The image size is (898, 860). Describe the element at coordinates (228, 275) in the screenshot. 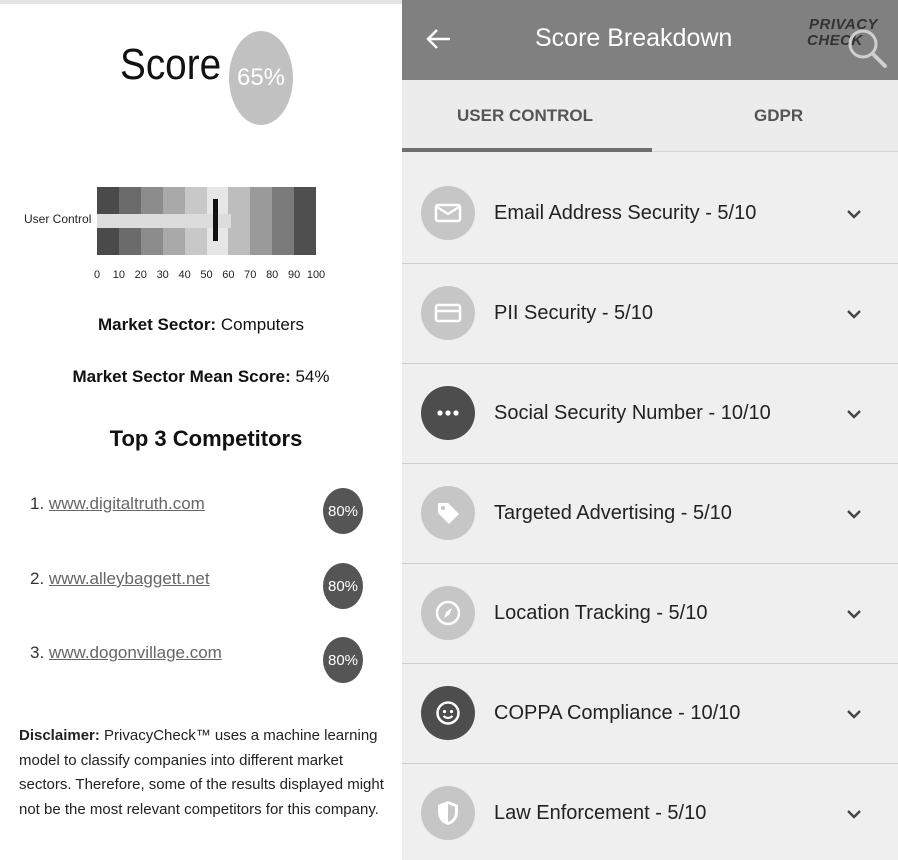

I see `axis-tick-label: 60` at that location.